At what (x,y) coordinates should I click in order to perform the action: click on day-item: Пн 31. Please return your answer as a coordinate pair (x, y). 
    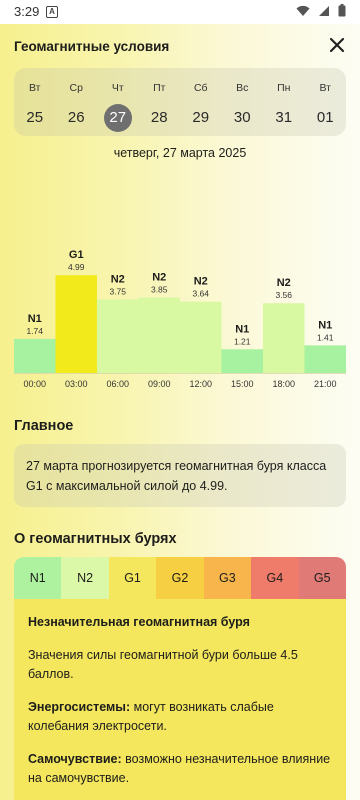
    Looking at the image, I should click on (284, 102).